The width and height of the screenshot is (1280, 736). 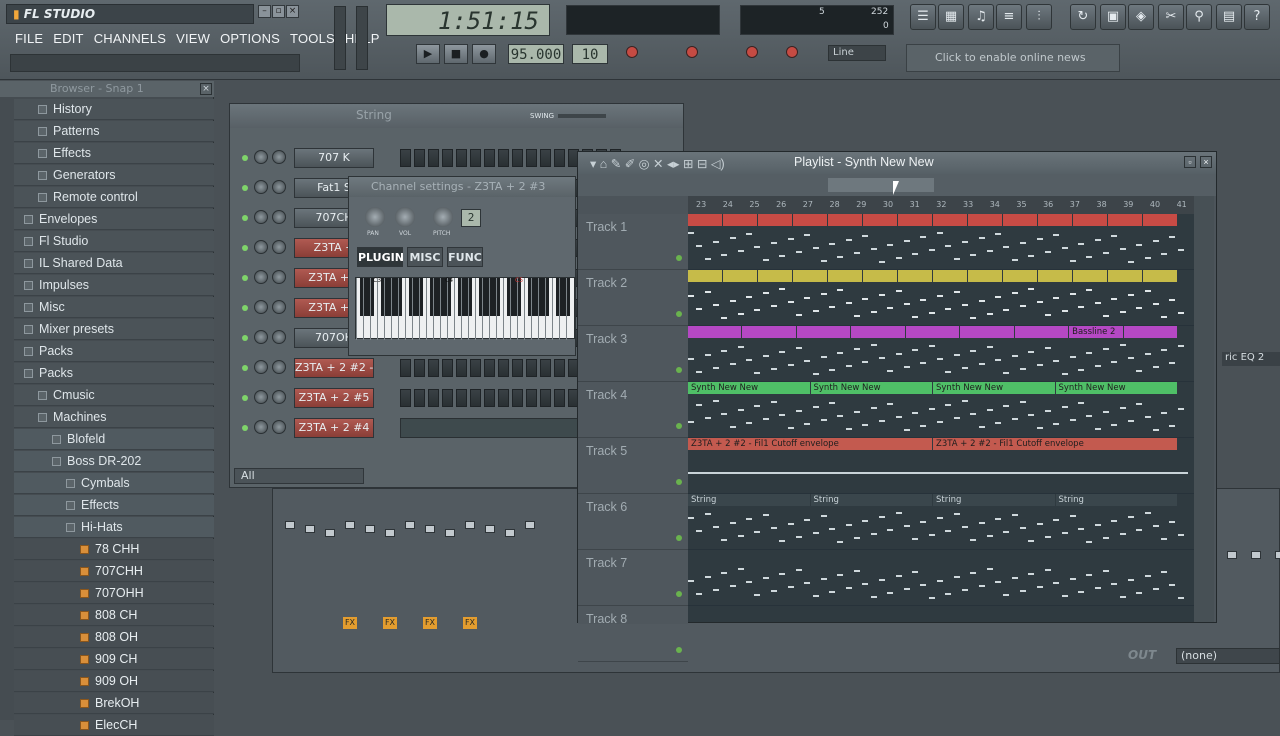 What do you see at coordinates (114, 681) in the screenshot?
I see `browser-file: 909 OH` at bounding box center [114, 681].